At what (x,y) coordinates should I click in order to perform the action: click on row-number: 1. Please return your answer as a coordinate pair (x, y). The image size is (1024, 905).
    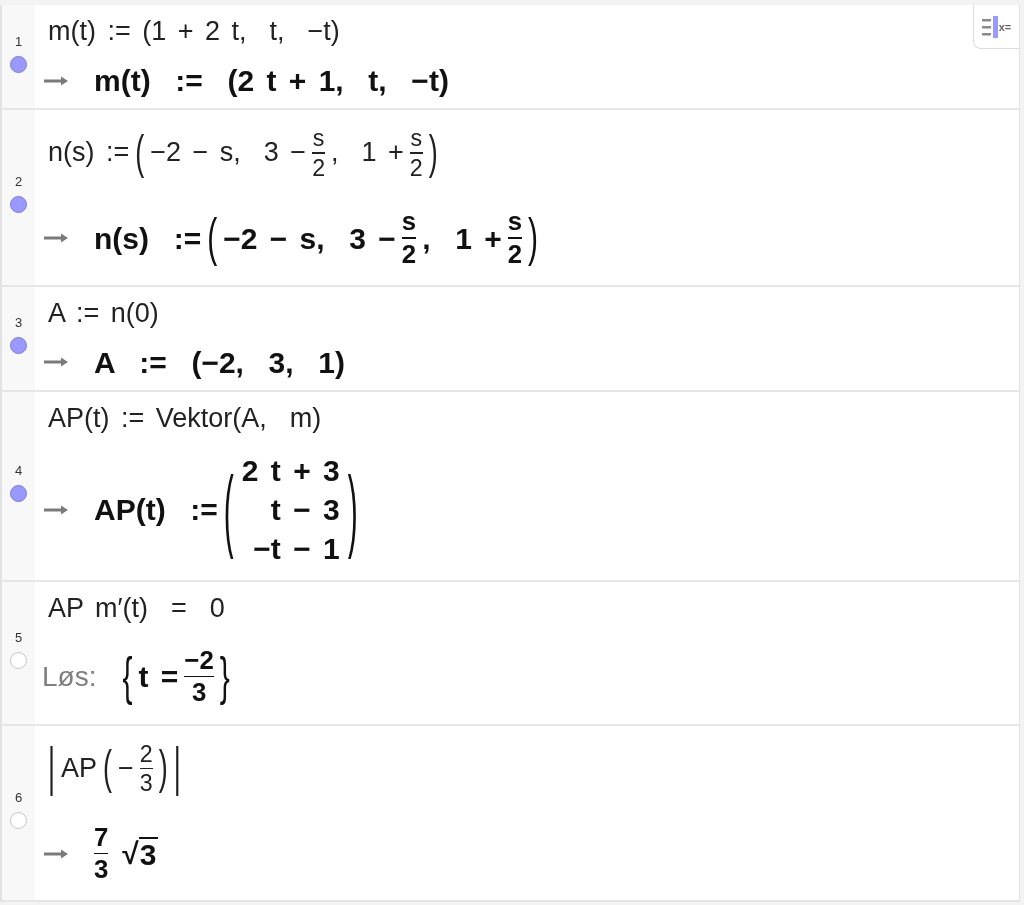
    Looking at the image, I should click on (18, 41).